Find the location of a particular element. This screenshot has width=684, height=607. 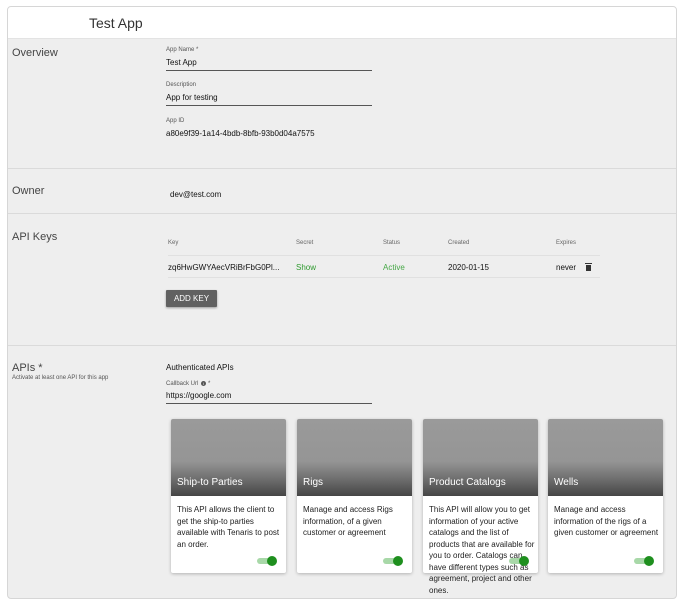

add-key-button: ADD KEY is located at coordinates (191, 298).